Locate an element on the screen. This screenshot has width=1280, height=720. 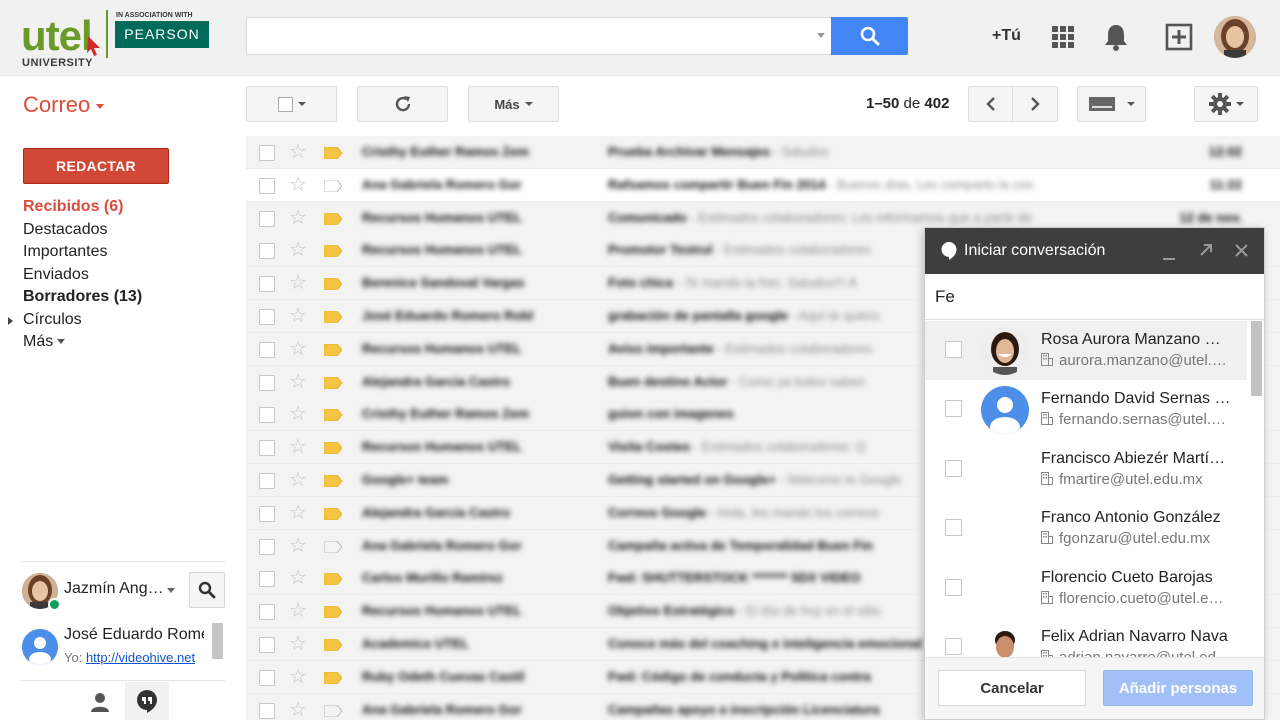
nav-item: Destacados is located at coordinates (123, 230).